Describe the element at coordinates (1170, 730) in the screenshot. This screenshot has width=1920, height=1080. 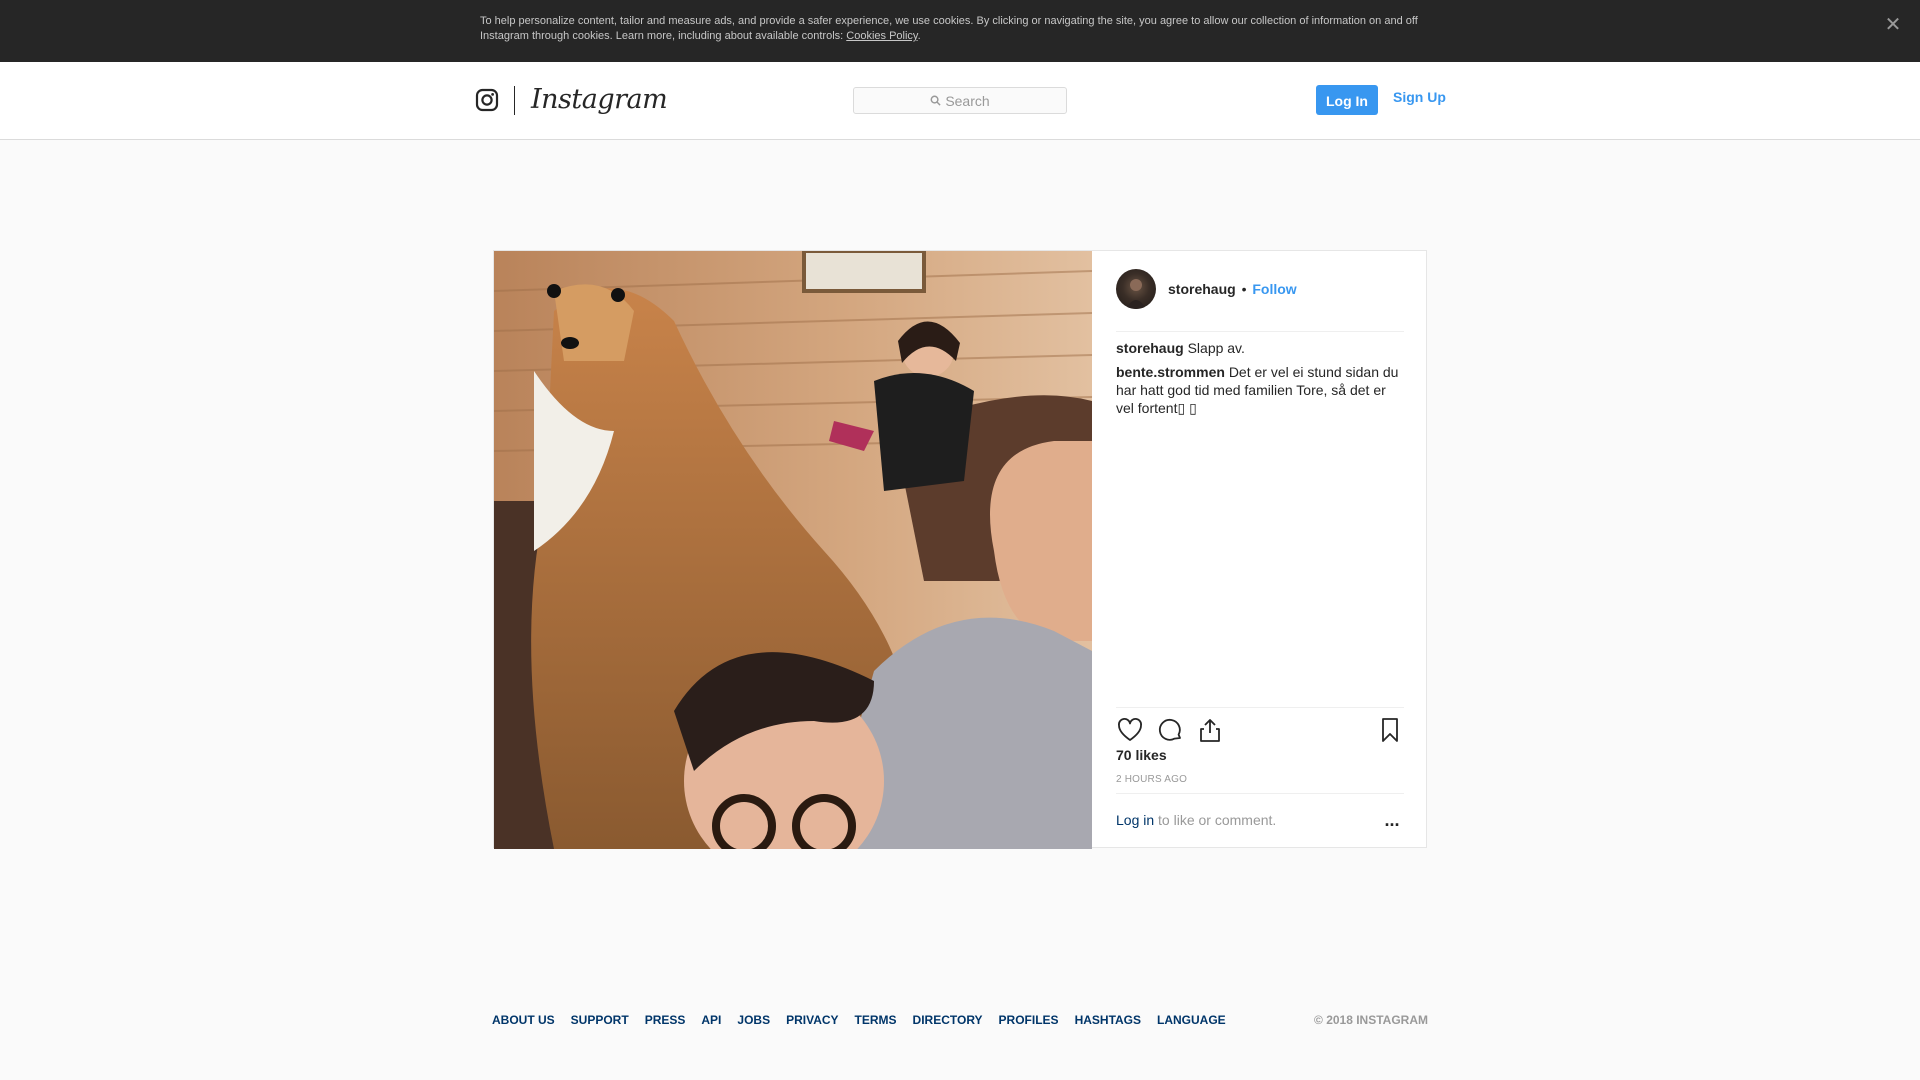
I see `comment-icon` at that location.